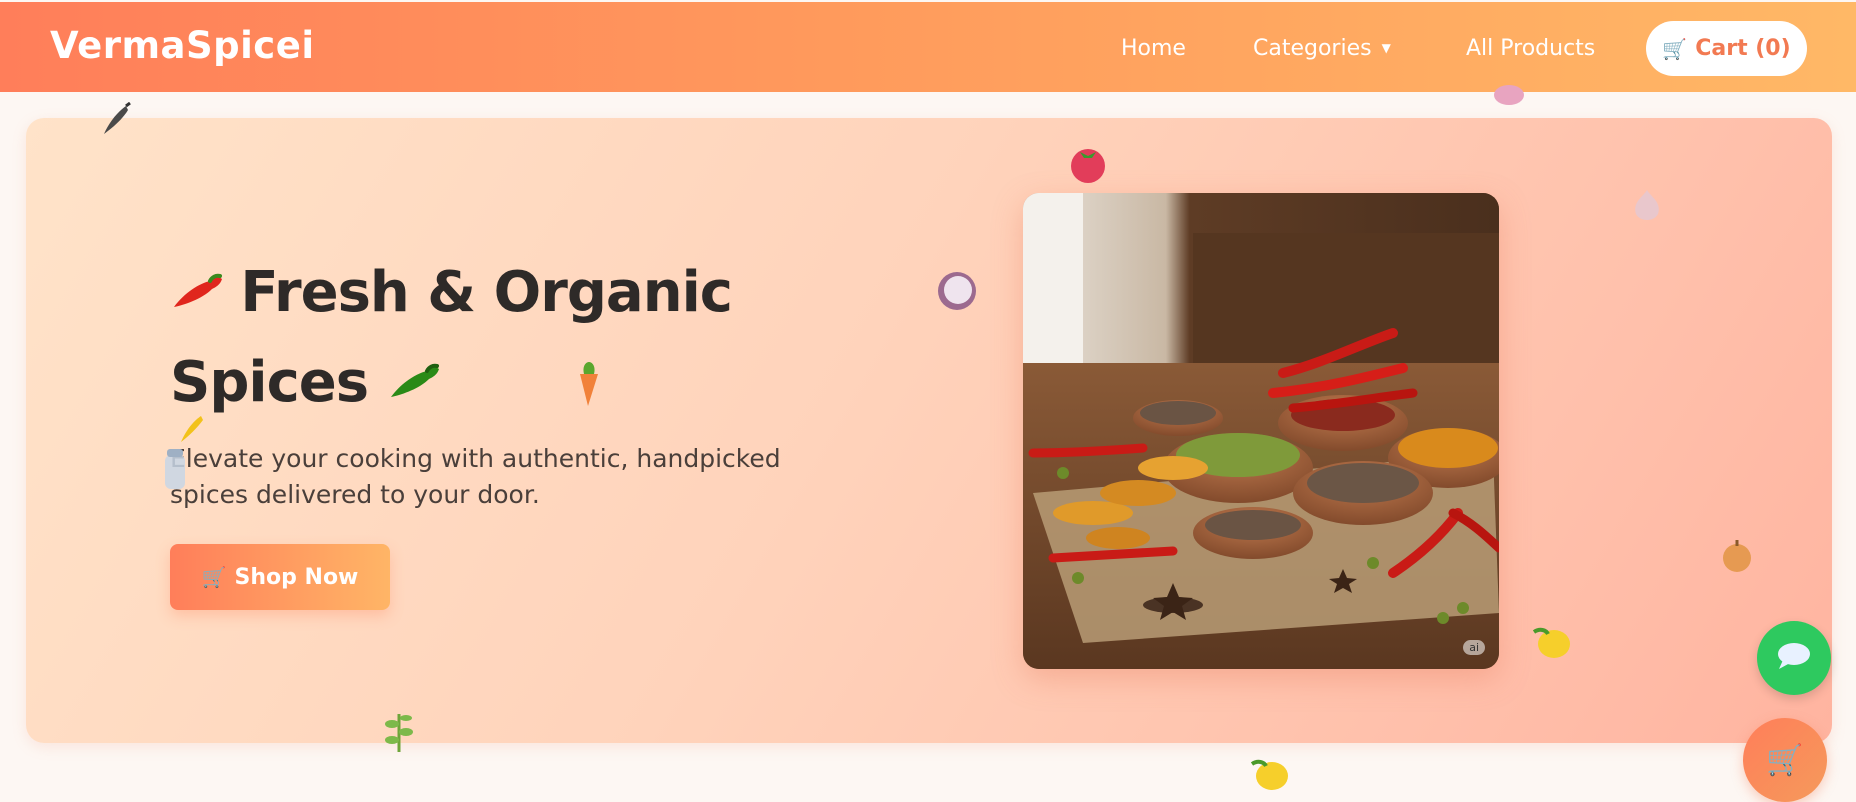 This screenshot has width=1856, height=802. I want to click on floating-cart-button: 🛒, so click(1785, 760).